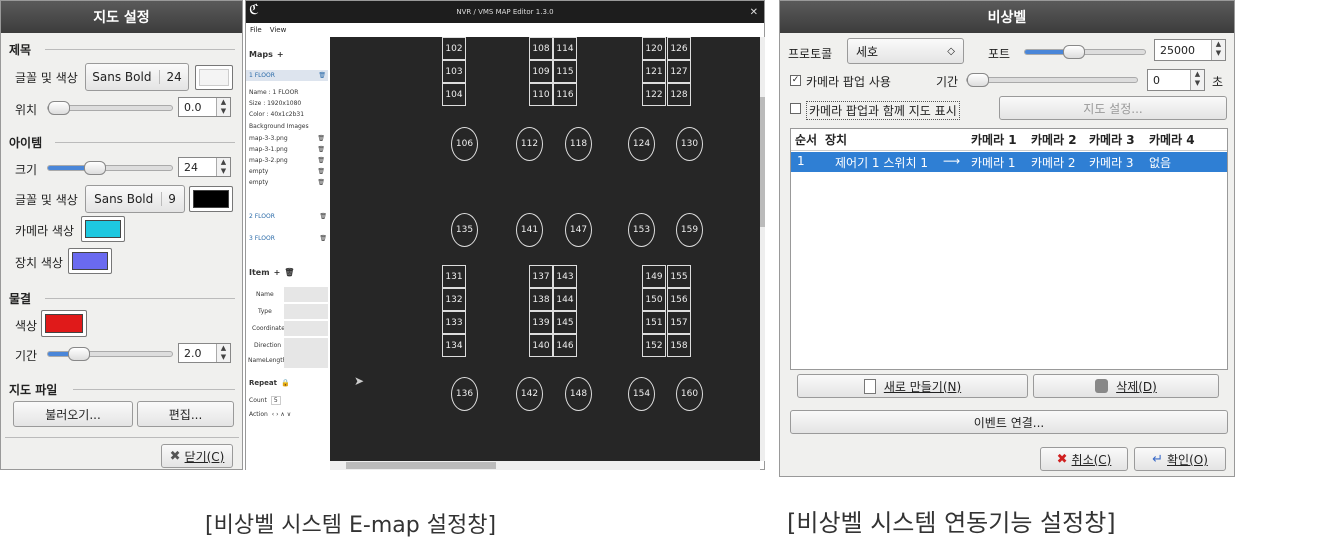 Image resolution: width=1320 pixels, height=559 pixels. Describe the element at coordinates (211, 199) in the screenshot. I see `item-color-swatch` at that location.